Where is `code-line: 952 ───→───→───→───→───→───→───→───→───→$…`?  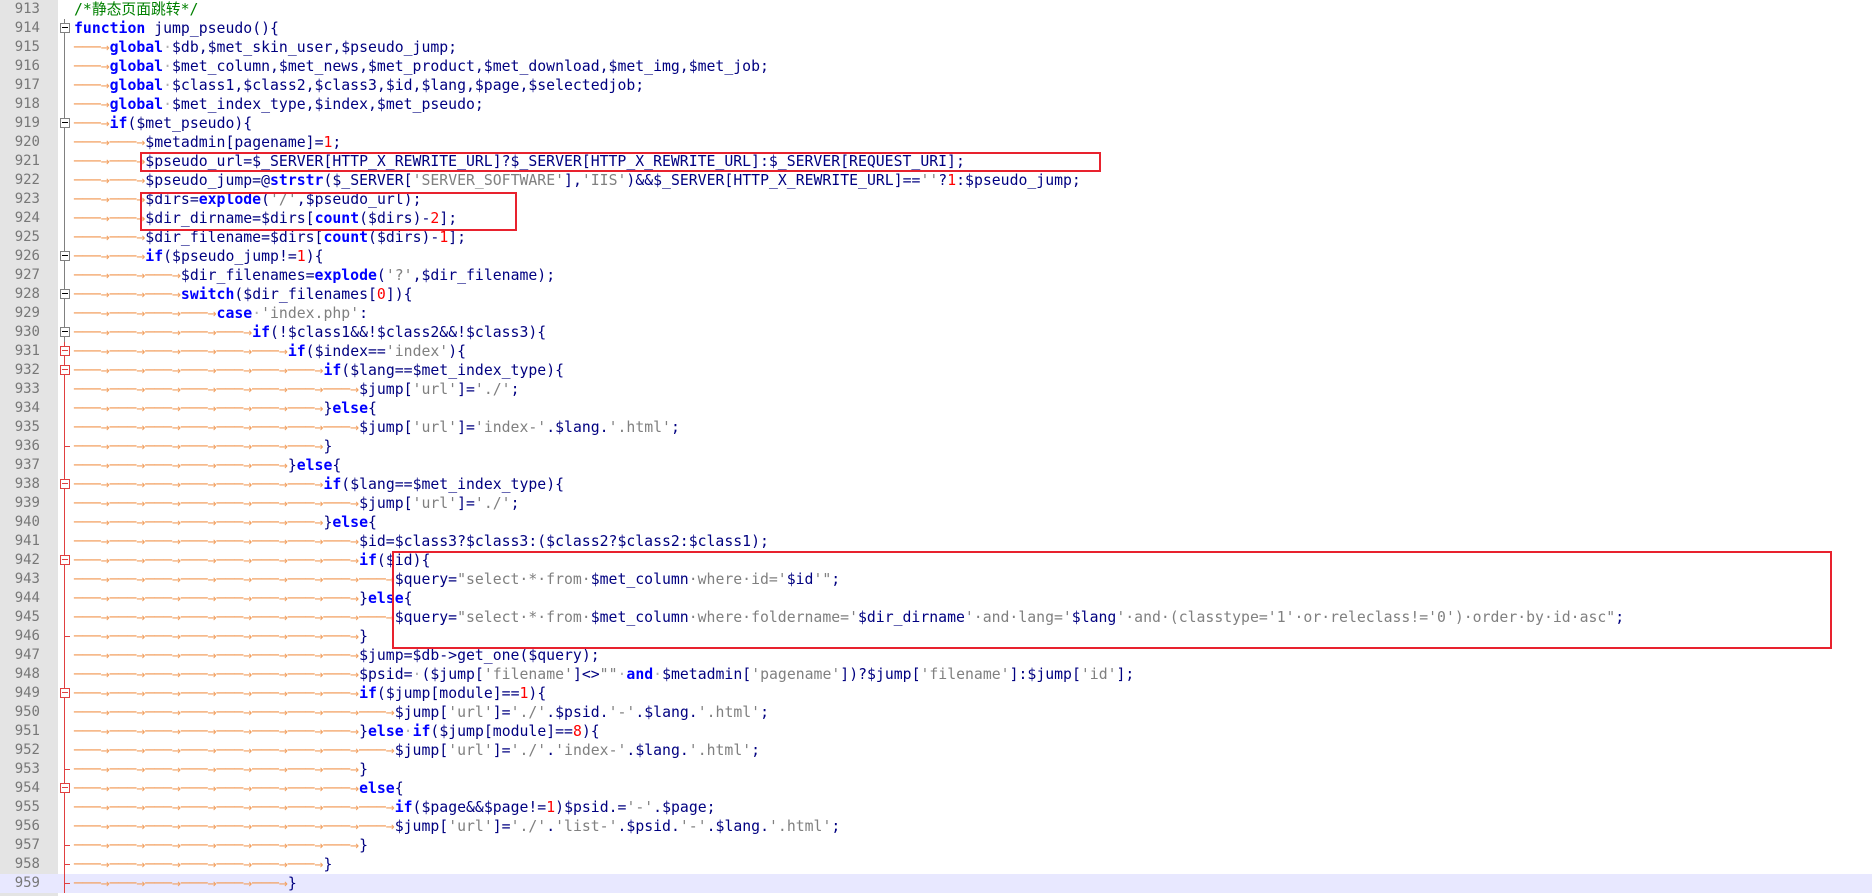 code-line: 952 ───→───→───→───→───→───→───→───→───→$… is located at coordinates (936, 750).